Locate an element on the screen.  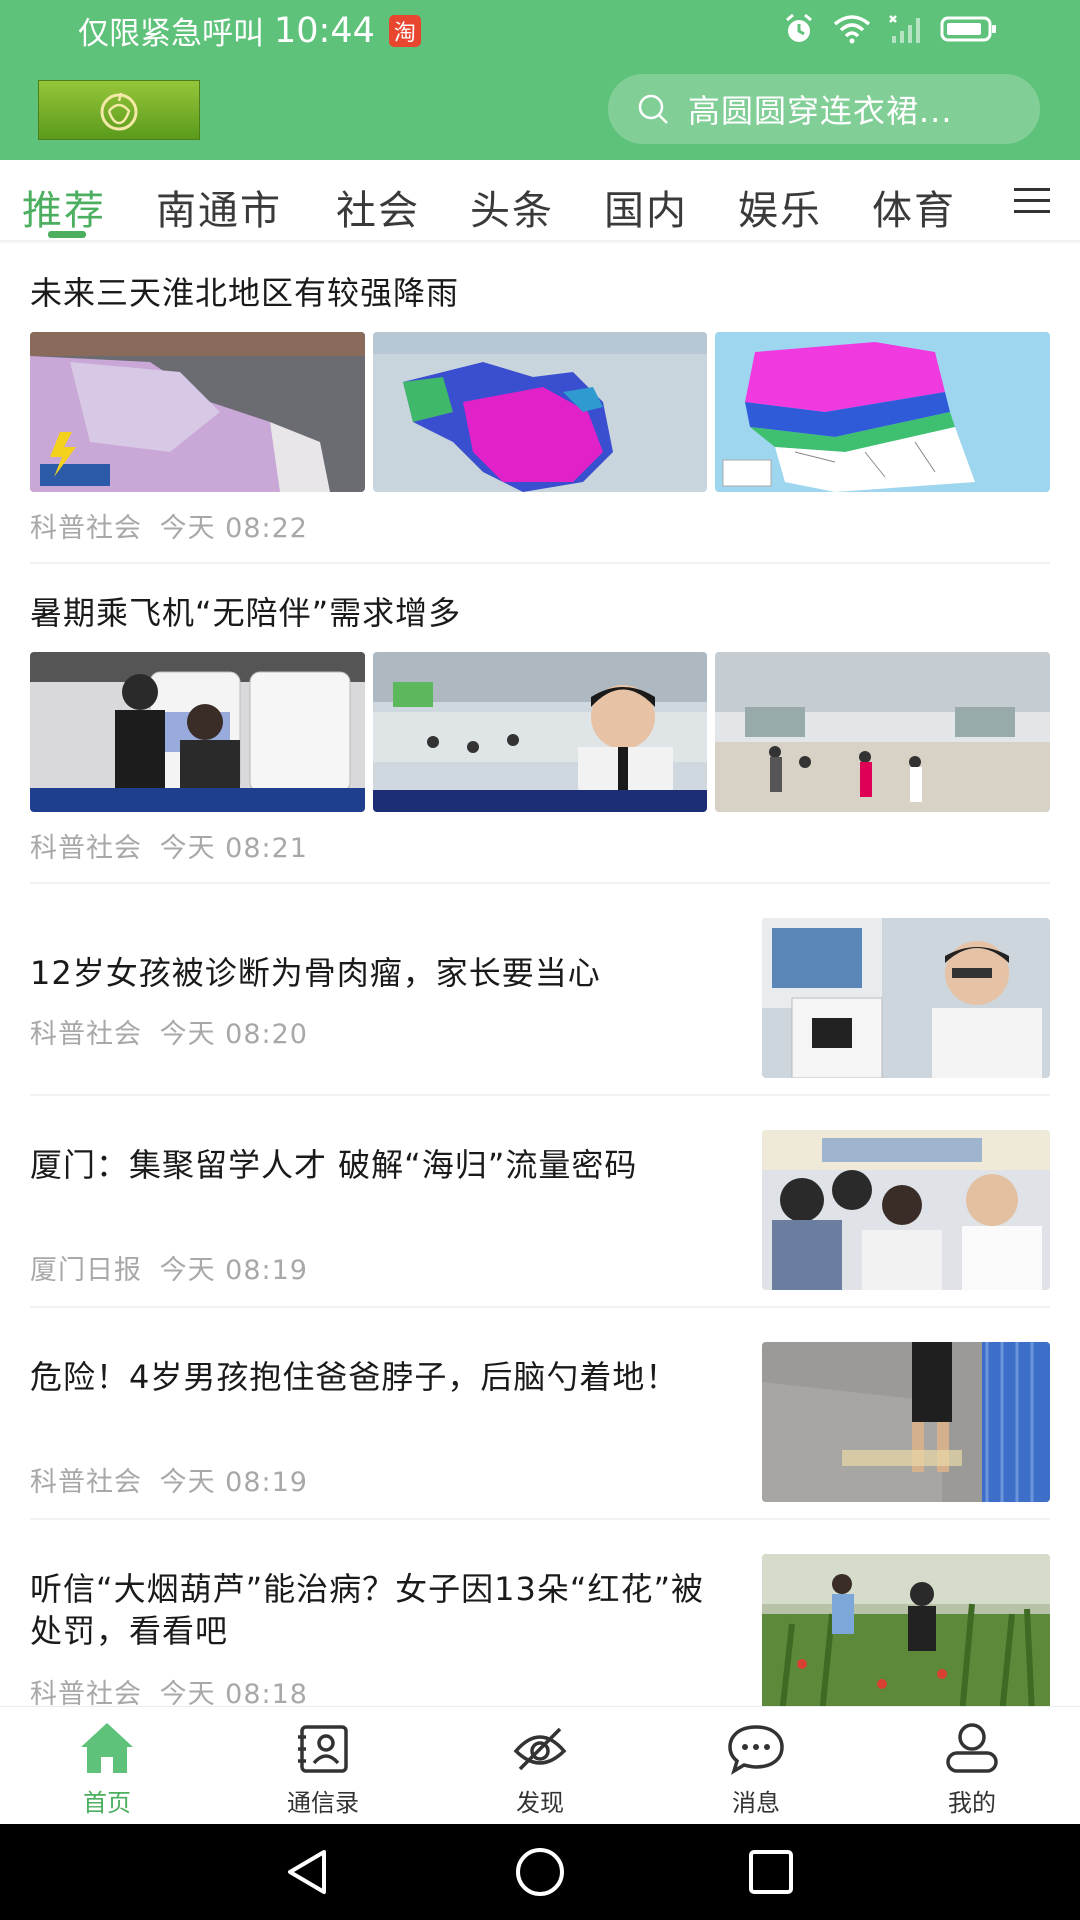
status-bar: 仅限紧急呼叫 10:44 淘 is located at coordinates (540, 30).